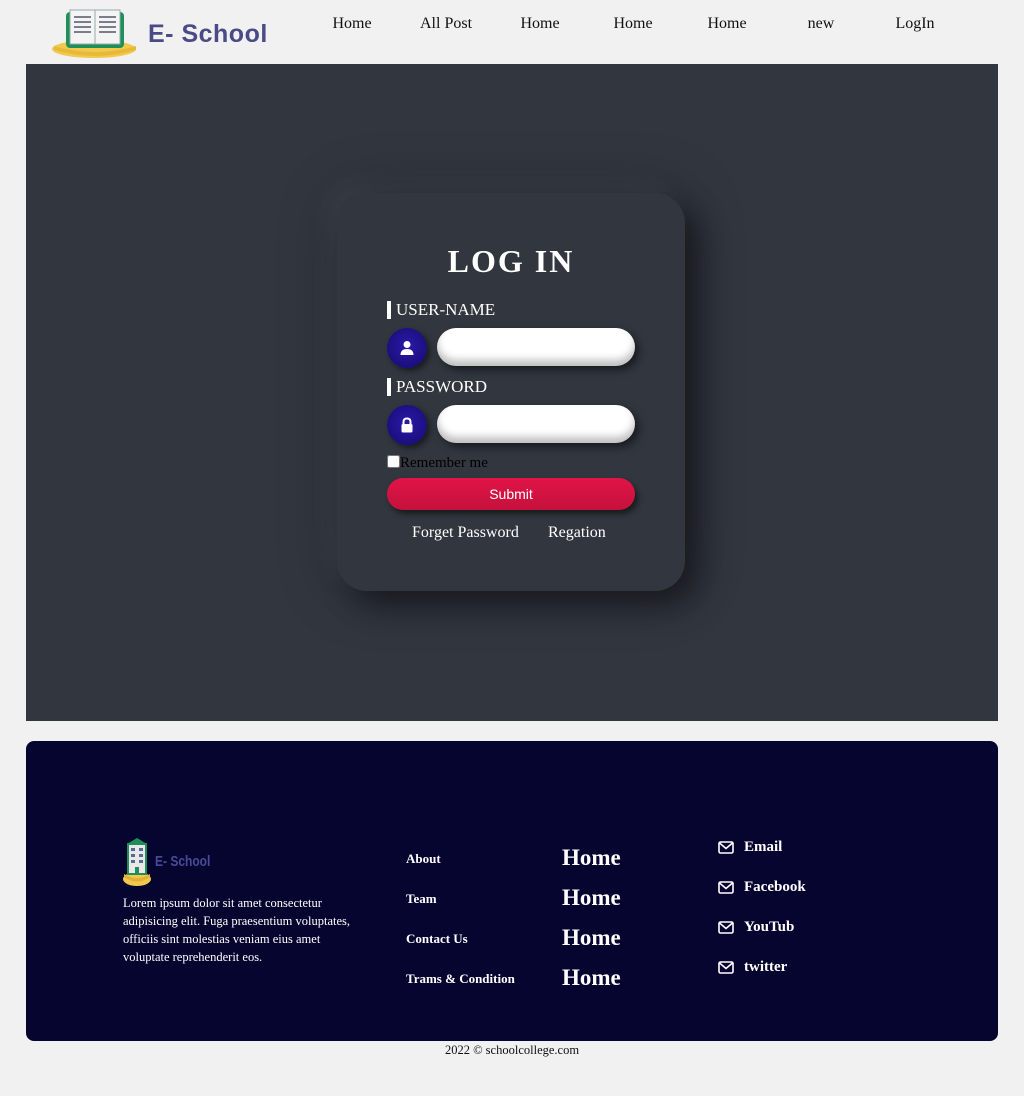 Image resolution: width=1024 pixels, height=1096 pixels. I want to click on password-icon-badge, so click(407, 425).